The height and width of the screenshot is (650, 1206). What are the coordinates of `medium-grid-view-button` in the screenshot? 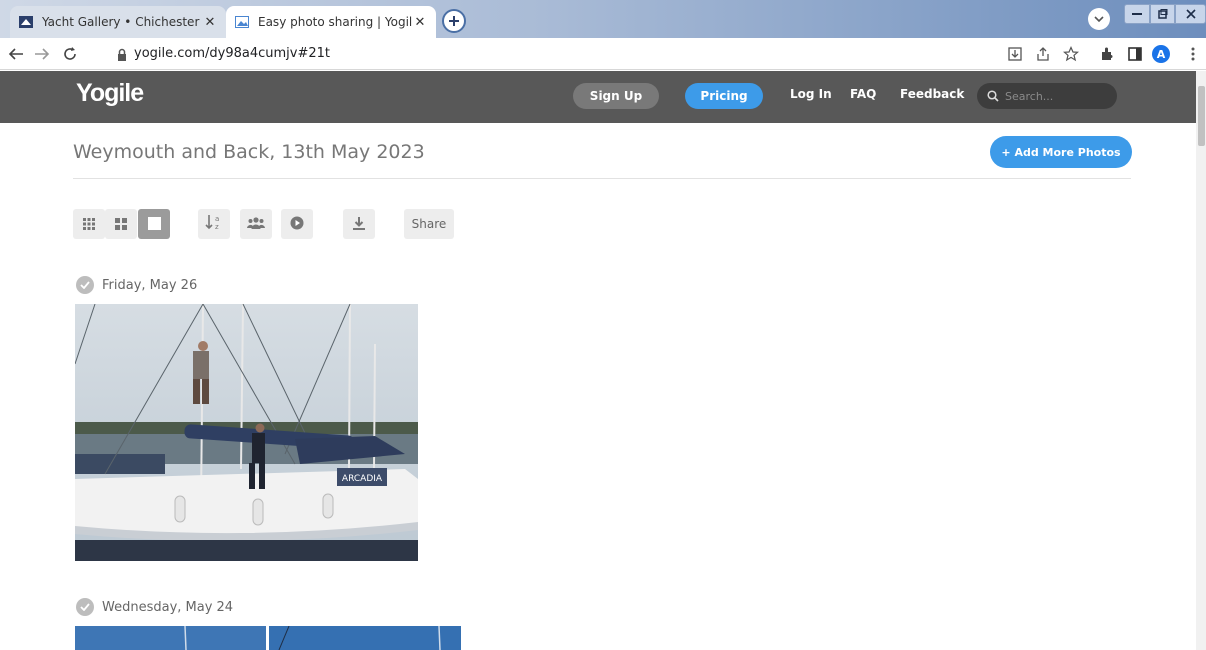 It's located at (121, 224).